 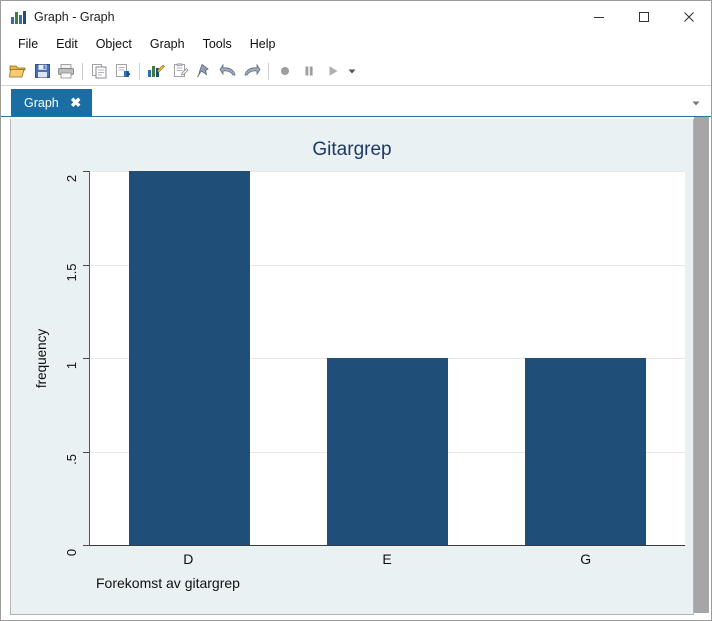 I want to click on undo-button, so click(x=228, y=71).